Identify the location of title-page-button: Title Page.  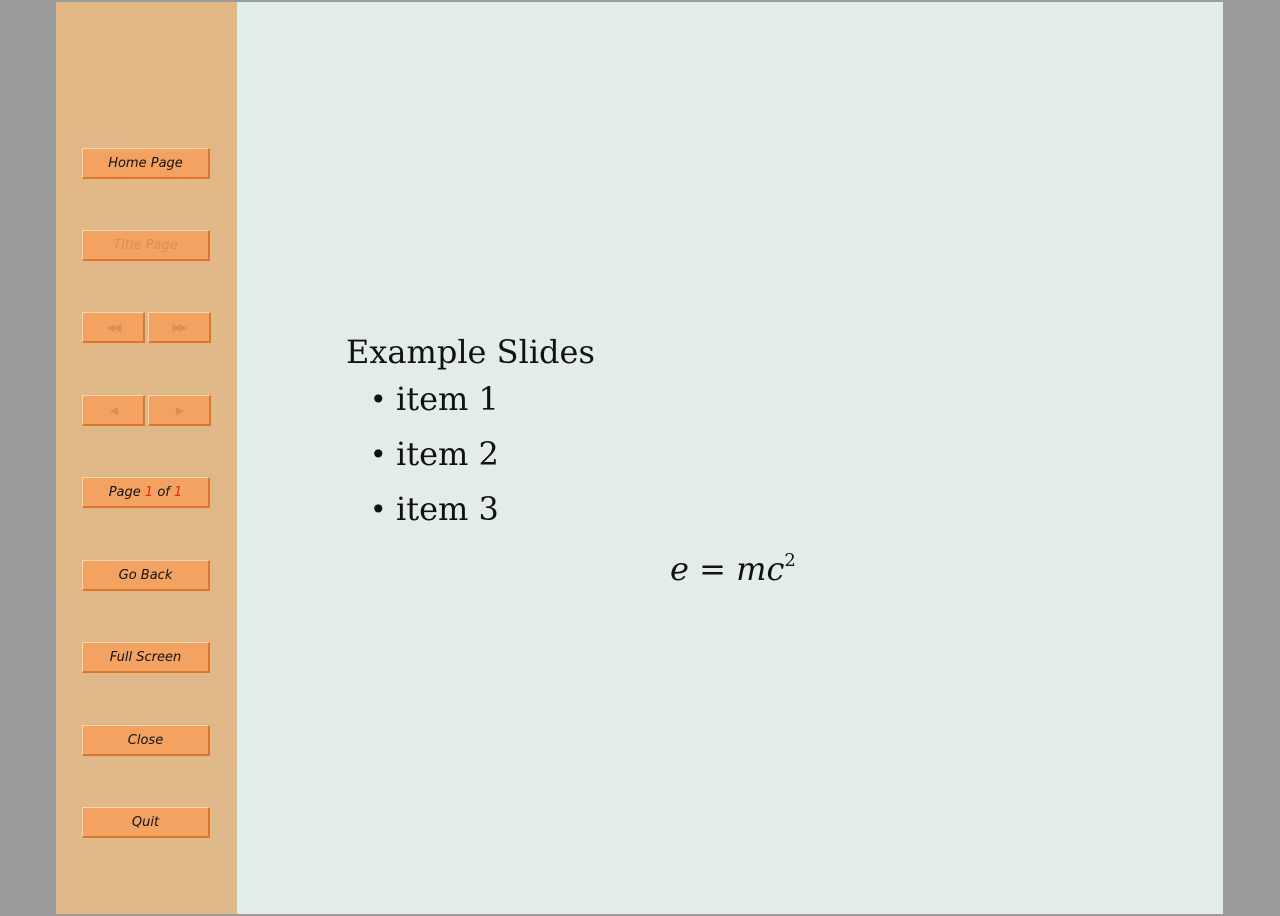
(146, 245).